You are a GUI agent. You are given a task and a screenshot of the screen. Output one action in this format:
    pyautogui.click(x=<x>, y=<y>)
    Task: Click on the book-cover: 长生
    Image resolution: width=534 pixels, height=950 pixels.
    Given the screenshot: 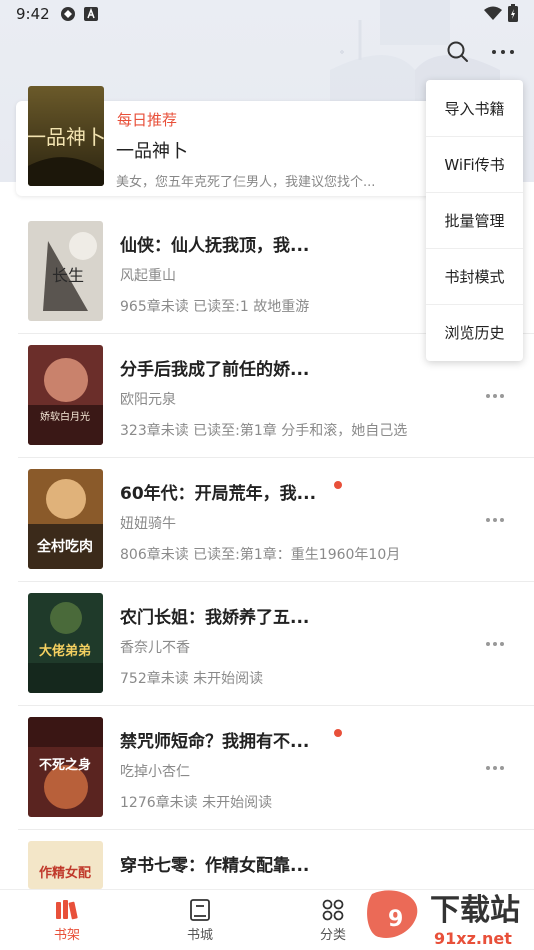 What is the action you would take?
    pyautogui.click(x=65, y=271)
    